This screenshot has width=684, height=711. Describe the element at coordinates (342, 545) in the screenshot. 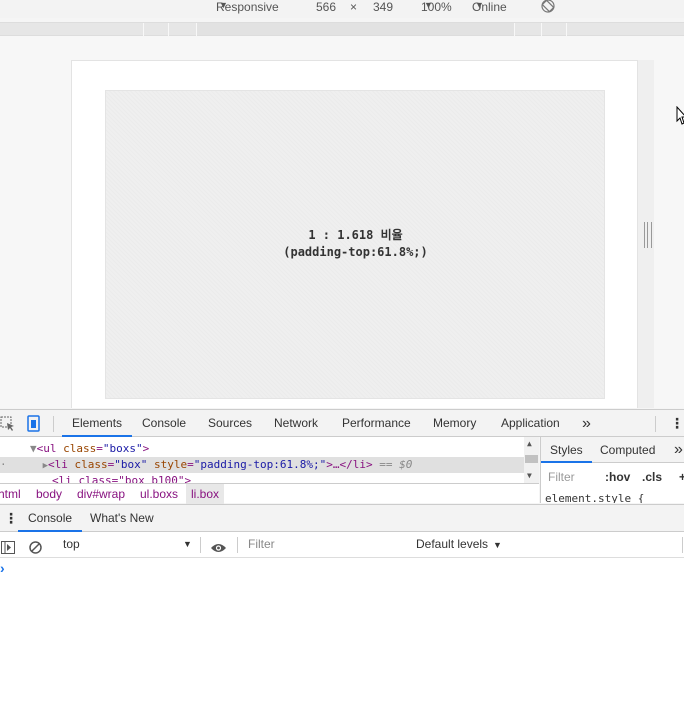

I see `console-toolbar: top ▼ Filter Default levels ▼` at that location.